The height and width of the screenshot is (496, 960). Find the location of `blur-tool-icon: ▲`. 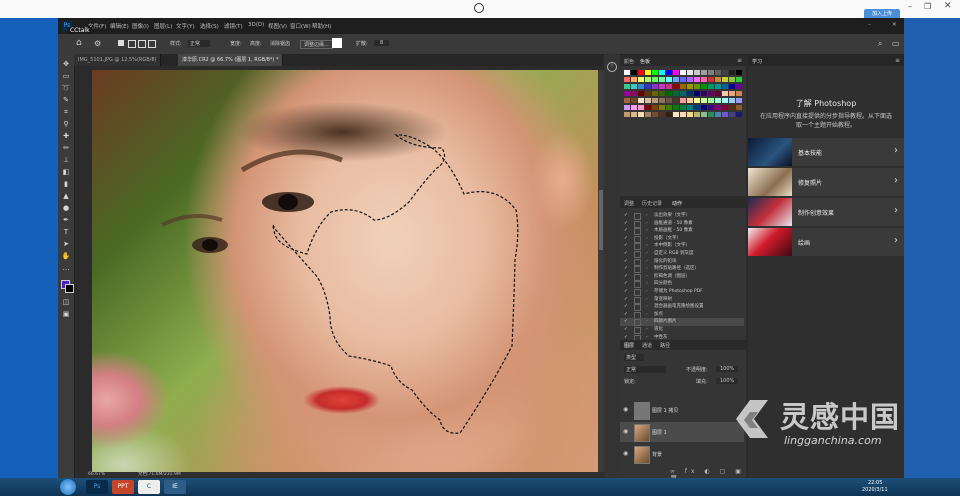

blur-tool-icon: ▲ is located at coordinates (66, 196).